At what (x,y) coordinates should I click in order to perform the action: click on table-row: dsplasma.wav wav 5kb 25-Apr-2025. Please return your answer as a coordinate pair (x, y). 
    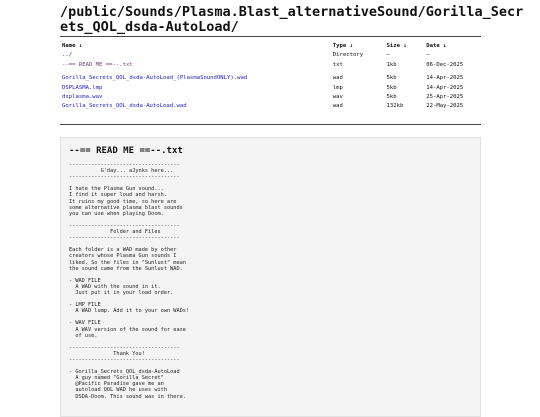
    Looking at the image, I should click on (270, 97).